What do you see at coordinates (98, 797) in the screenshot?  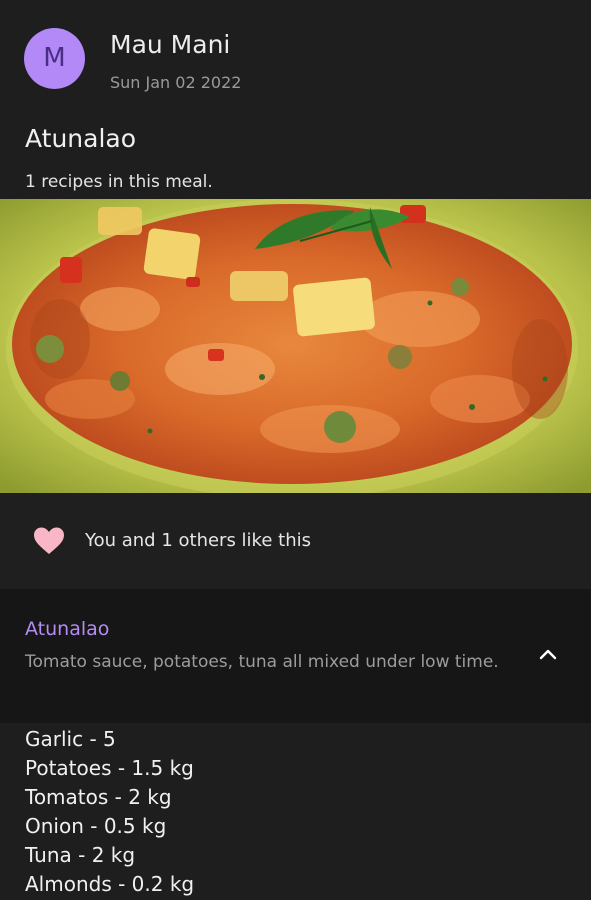 I see `ingredient-item: Tomatos - 2 kg` at bounding box center [98, 797].